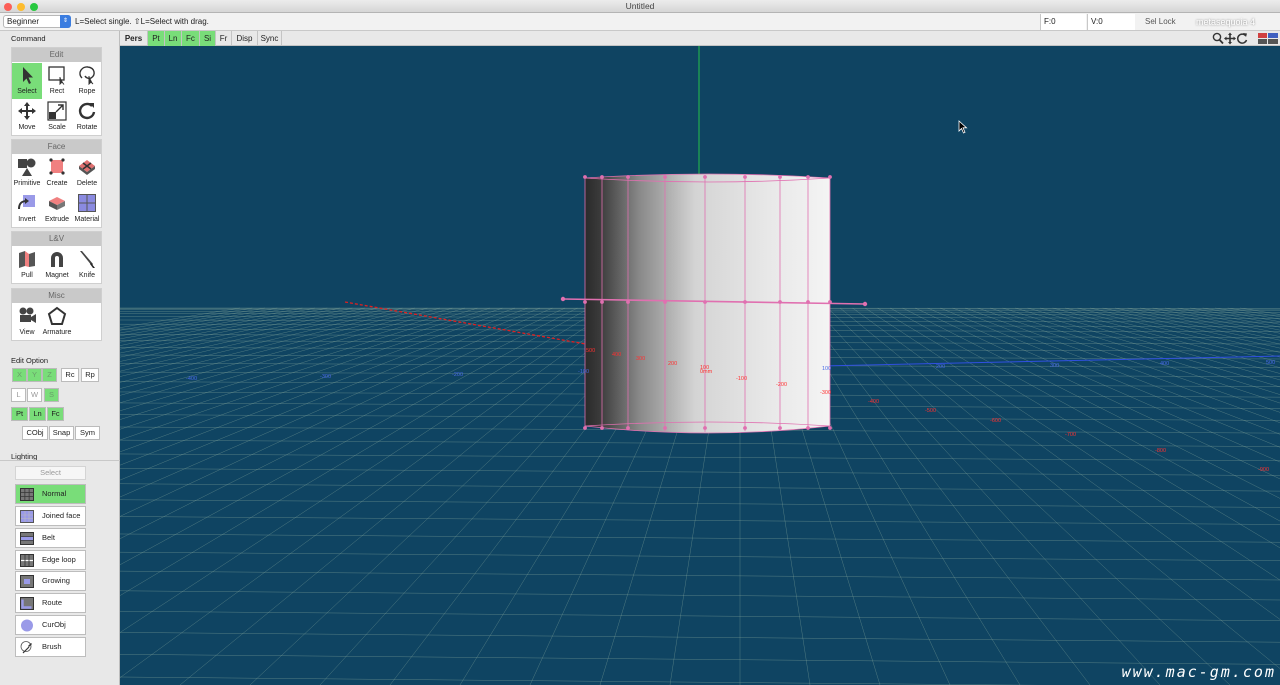 The width and height of the screenshot is (1280, 685). Describe the element at coordinates (70, 375) in the screenshot. I see `rc-toggle: Rc` at that location.